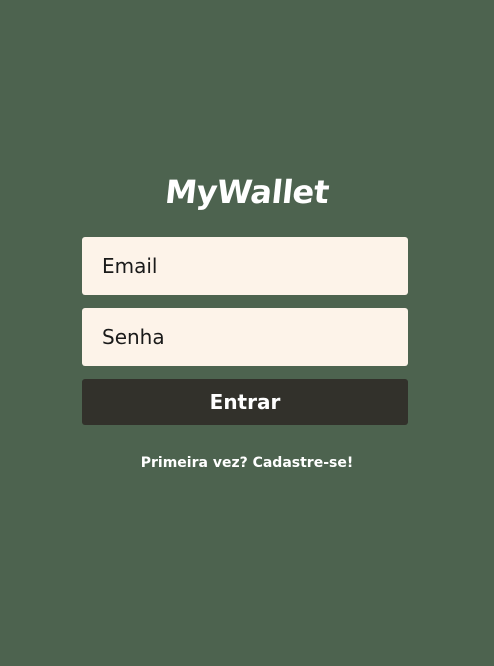 Image resolution: width=494 pixels, height=666 pixels. I want to click on login-button: Entrar, so click(245, 402).